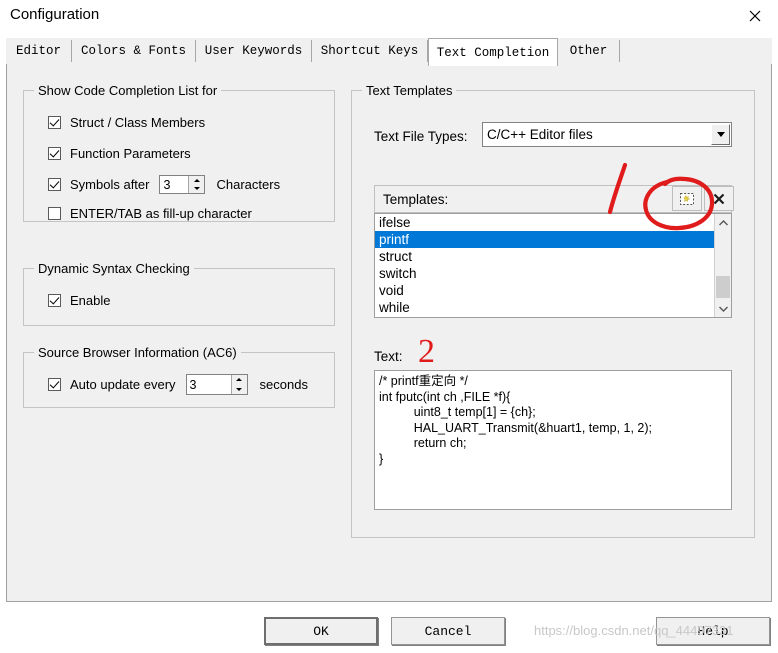  I want to click on group-dynamic-syntax-title: Dynamic Syntax Checking, so click(114, 268).